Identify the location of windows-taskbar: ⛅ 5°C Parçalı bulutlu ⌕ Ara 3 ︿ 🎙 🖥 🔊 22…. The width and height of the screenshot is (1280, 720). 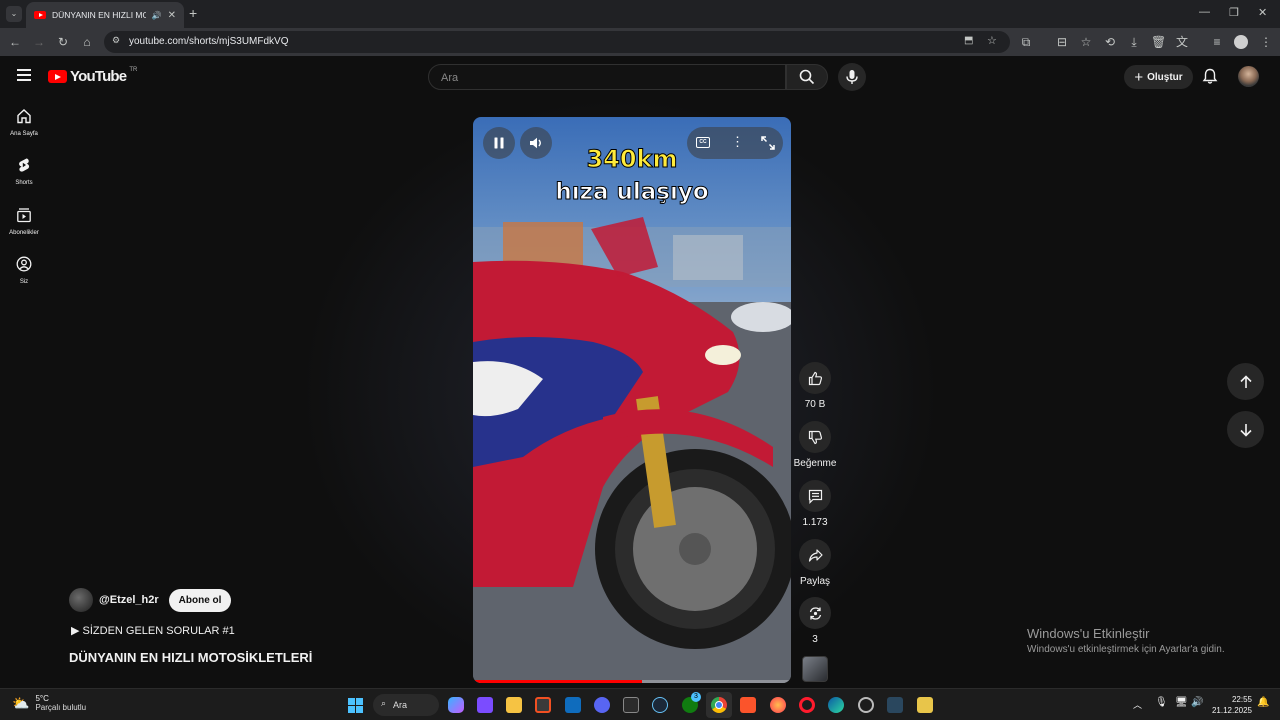
(640, 704).